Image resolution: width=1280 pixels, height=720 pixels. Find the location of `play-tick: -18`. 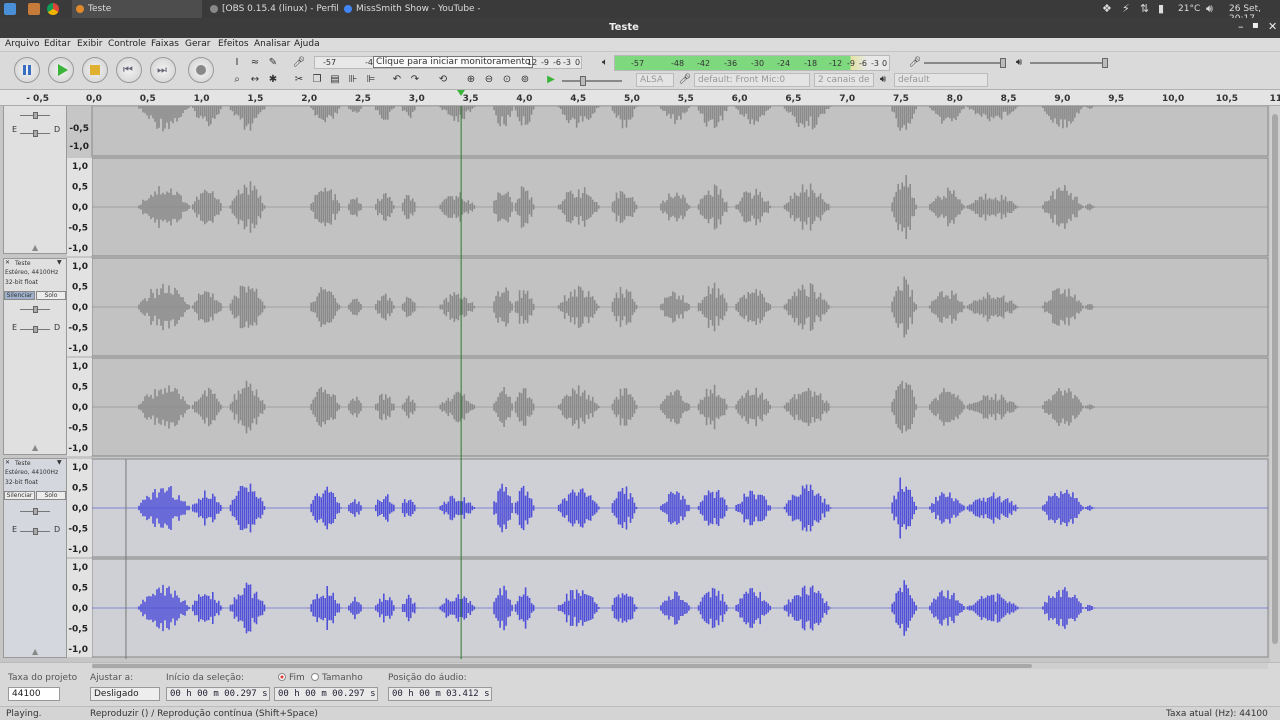

play-tick: -18 is located at coordinates (811, 63).